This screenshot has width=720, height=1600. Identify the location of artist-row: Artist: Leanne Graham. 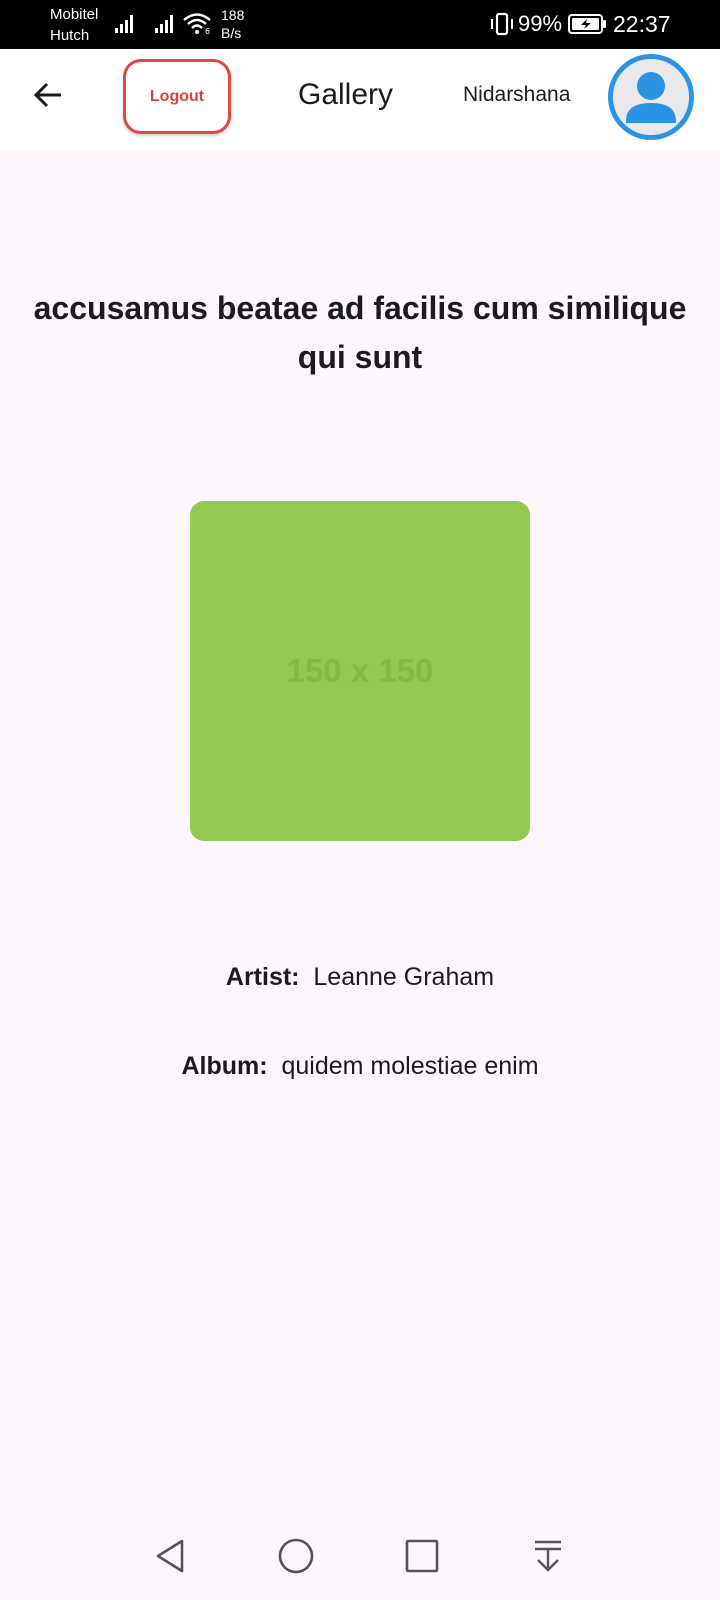
(360, 977).